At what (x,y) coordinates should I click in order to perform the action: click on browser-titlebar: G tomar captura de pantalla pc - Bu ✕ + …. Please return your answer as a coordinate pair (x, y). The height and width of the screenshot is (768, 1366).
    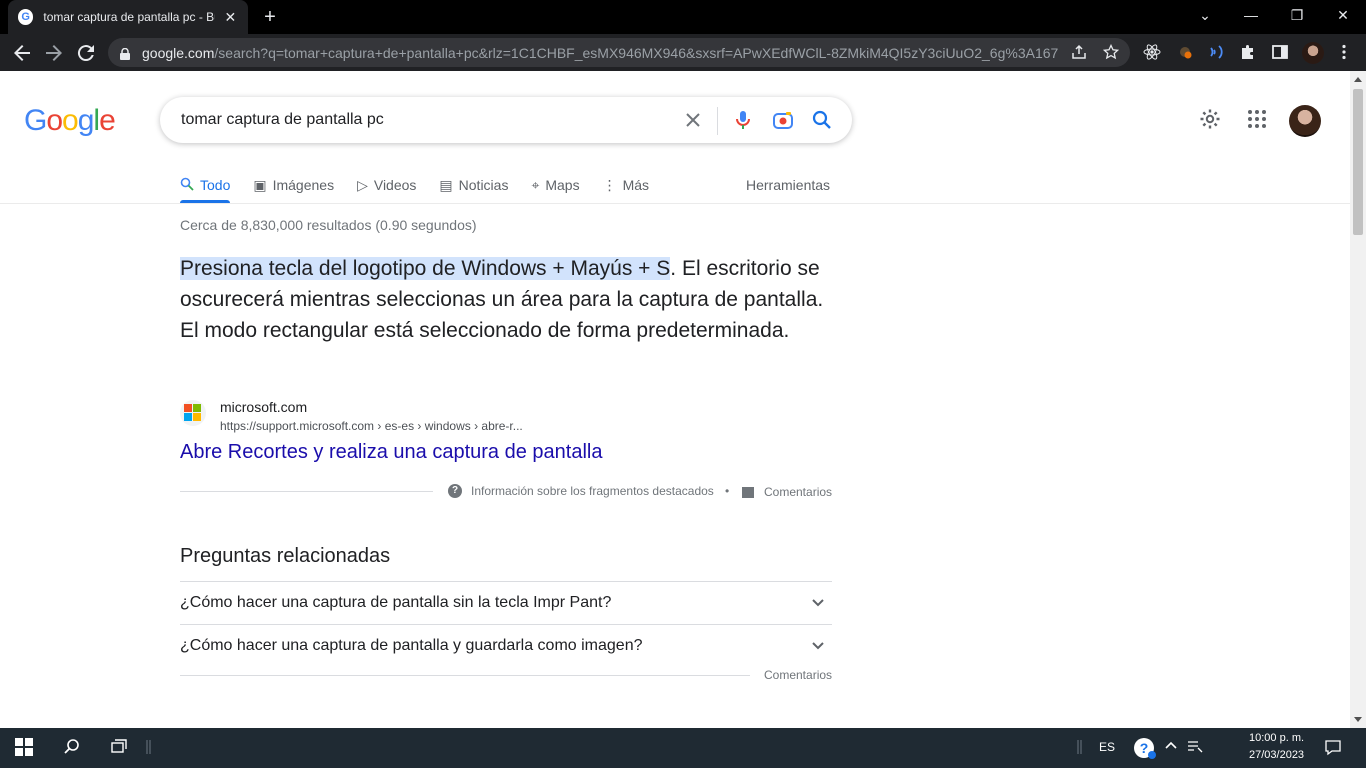
    Looking at the image, I should click on (683, 17).